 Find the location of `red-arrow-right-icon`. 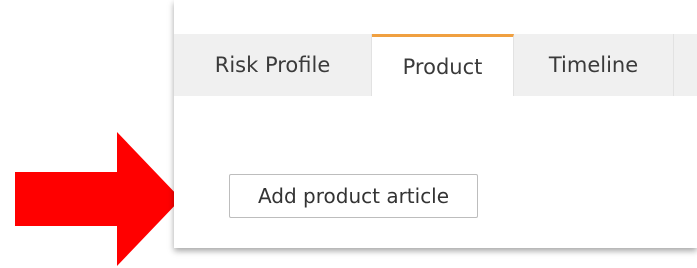

red-arrow-right-icon is located at coordinates (98, 199).